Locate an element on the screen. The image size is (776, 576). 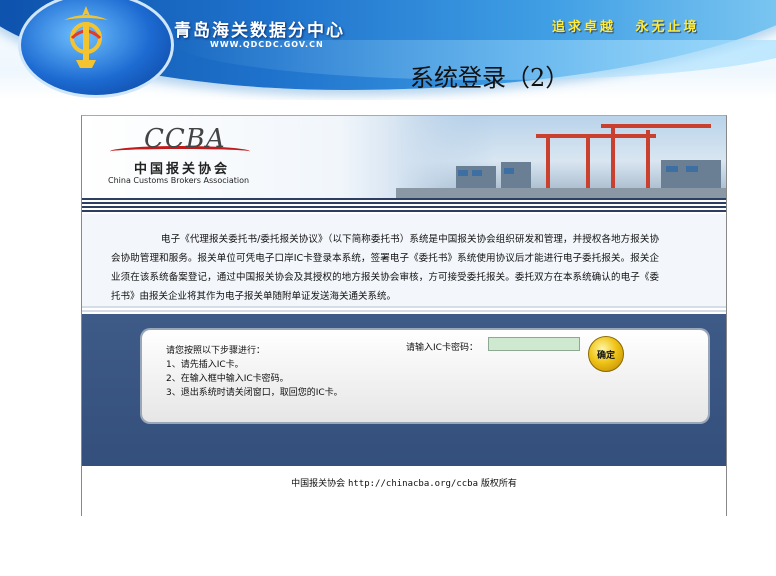
ic-password-input is located at coordinates (534, 344).